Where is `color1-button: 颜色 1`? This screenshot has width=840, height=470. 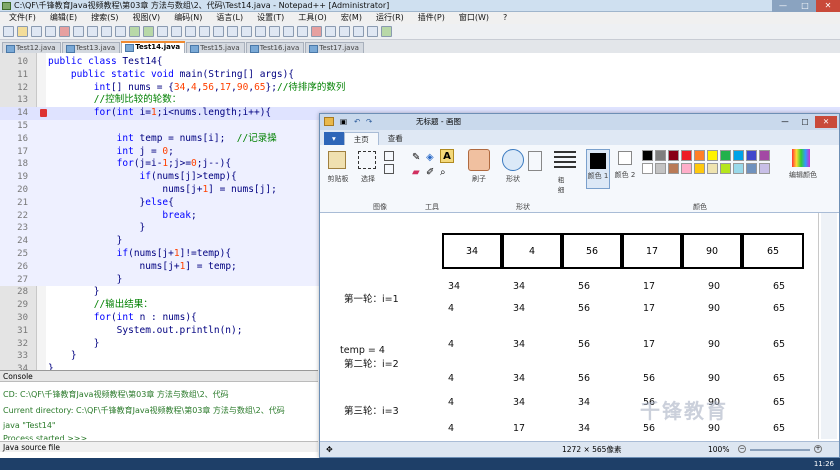 color1-button: 颜色 1 is located at coordinates (598, 169).